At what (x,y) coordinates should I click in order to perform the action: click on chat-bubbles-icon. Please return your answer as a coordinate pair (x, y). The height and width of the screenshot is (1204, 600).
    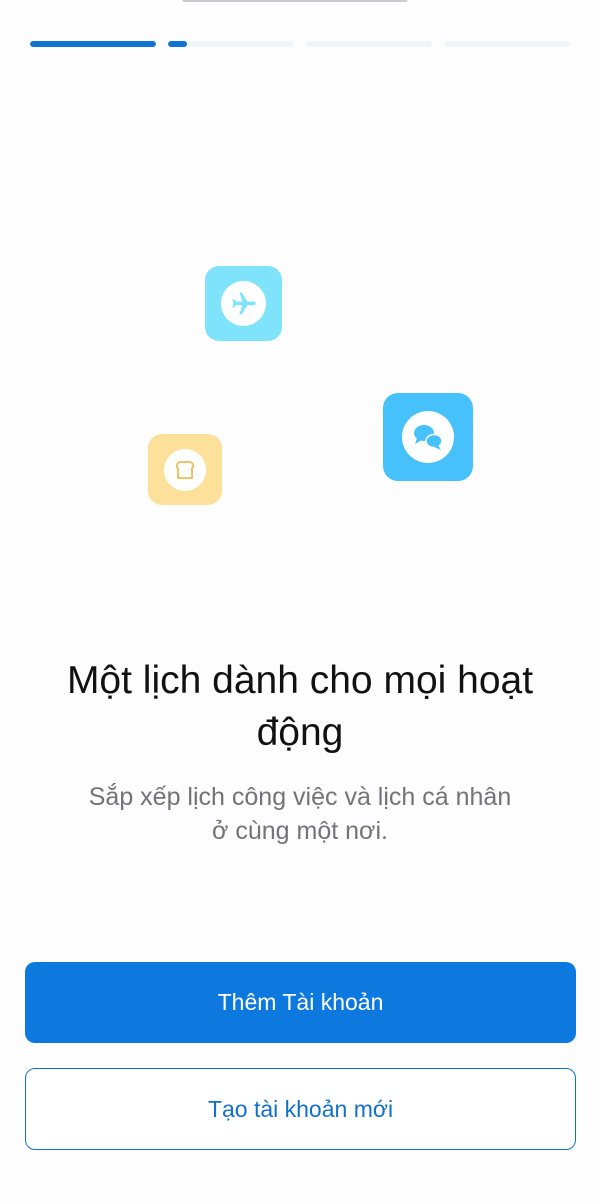
    Looking at the image, I should click on (428, 437).